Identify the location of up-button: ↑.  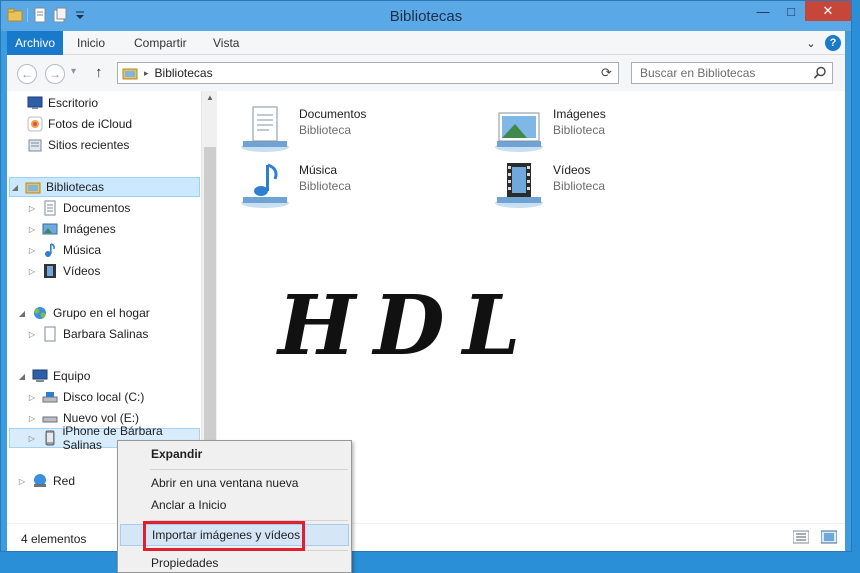
(99, 72).